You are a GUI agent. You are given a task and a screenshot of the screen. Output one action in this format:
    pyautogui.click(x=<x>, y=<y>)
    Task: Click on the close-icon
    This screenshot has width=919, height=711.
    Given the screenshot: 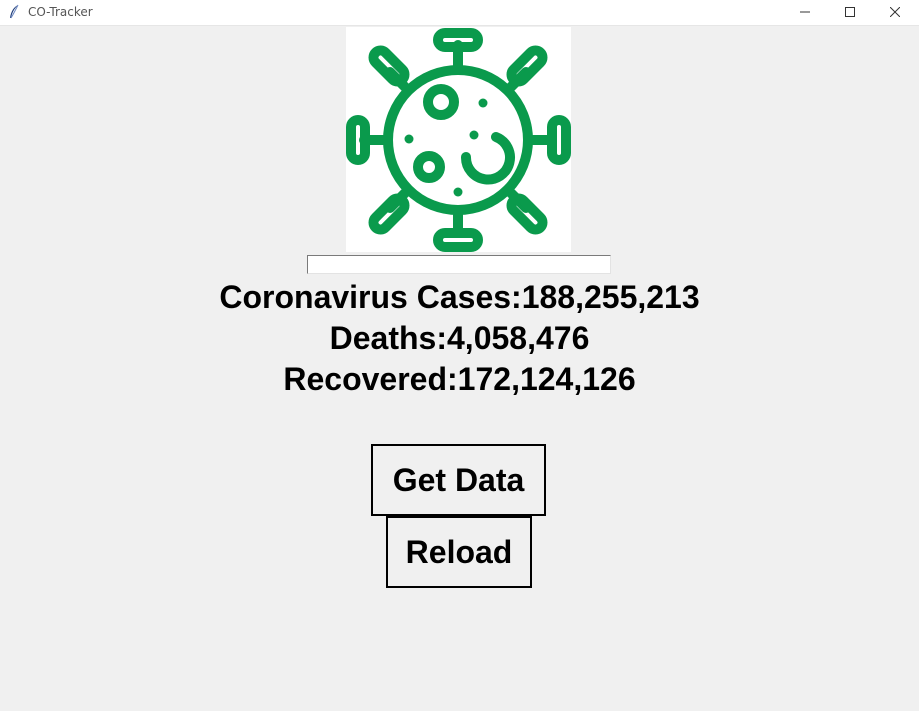 What is the action you would take?
    pyautogui.click(x=894, y=13)
    